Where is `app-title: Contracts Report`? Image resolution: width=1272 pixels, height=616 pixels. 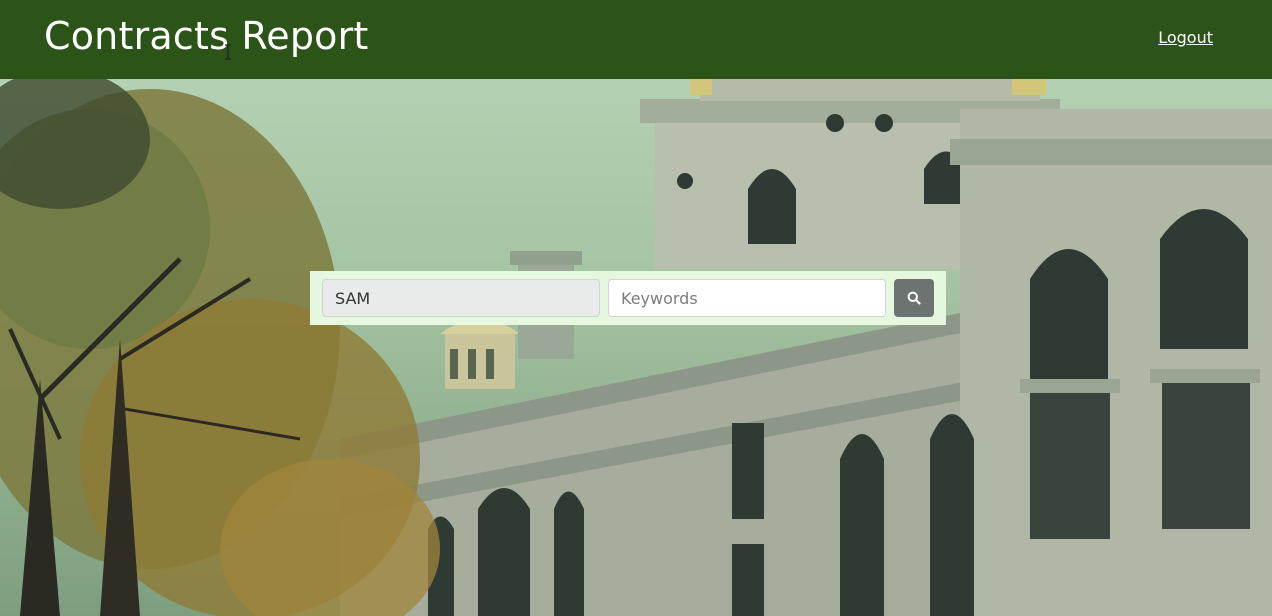 app-title: Contracts Report is located at coordinates (206, 36).